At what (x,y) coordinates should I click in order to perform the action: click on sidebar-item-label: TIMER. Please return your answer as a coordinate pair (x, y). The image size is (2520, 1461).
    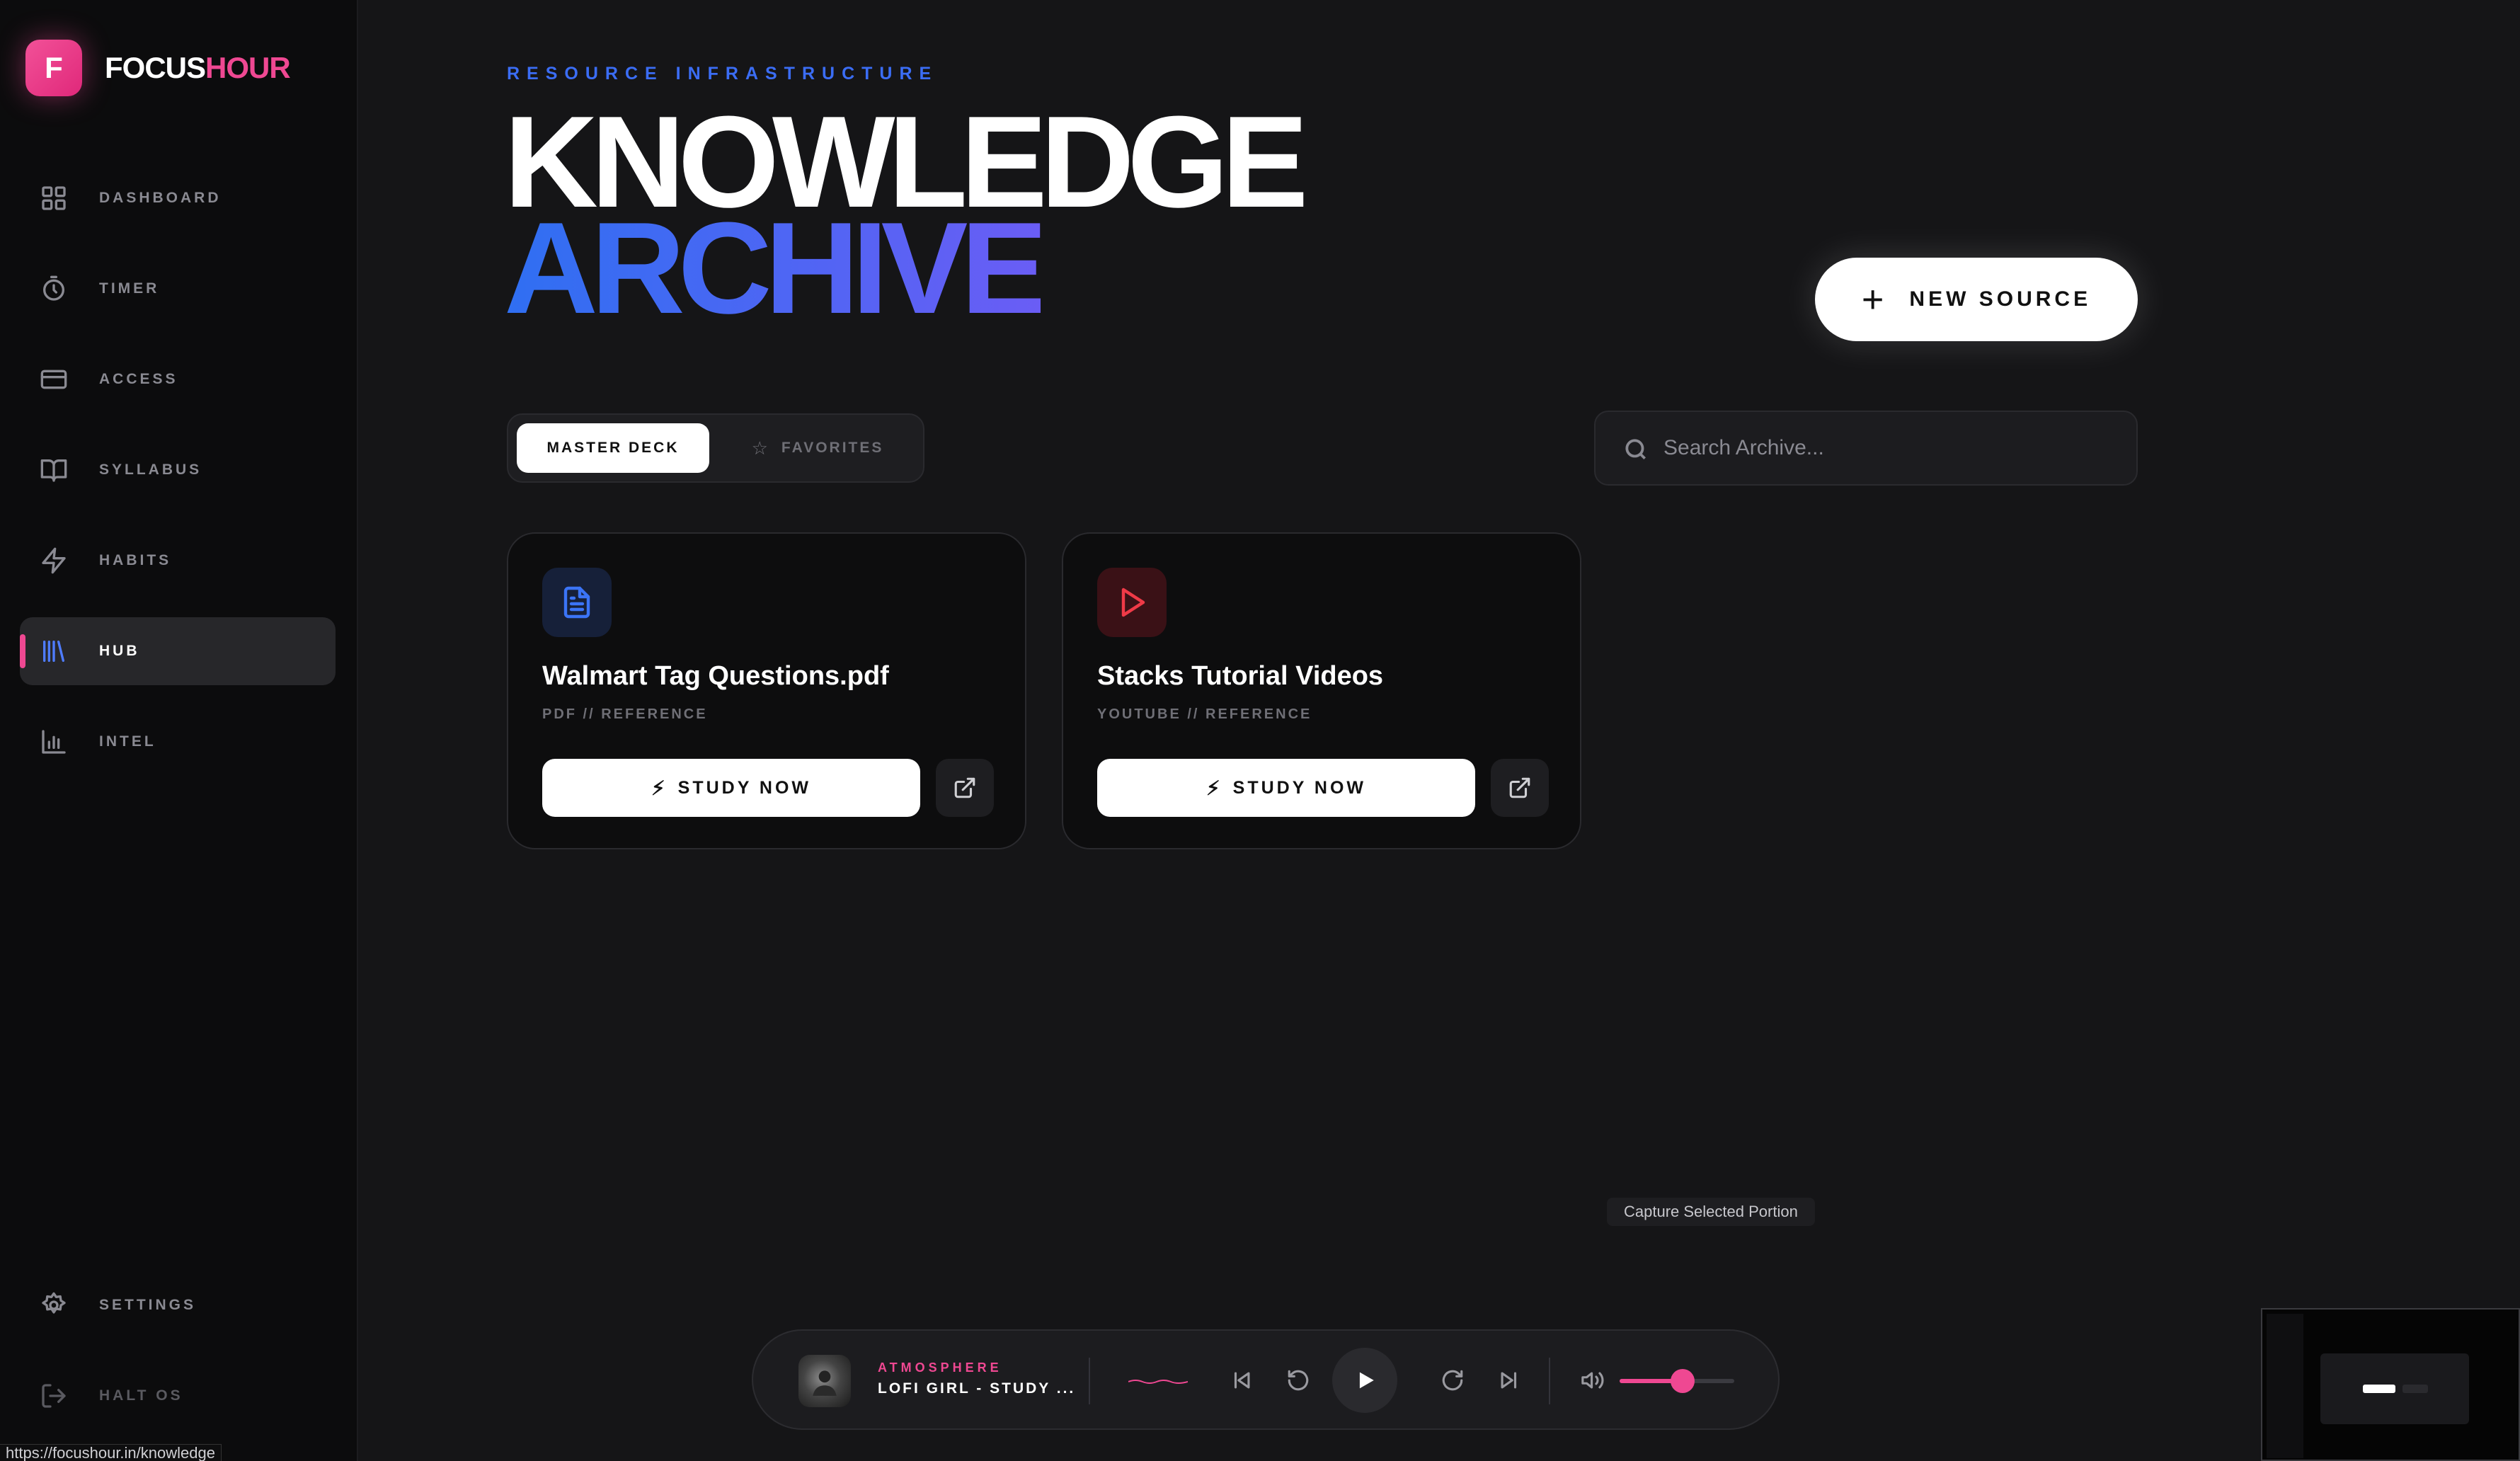
    Looking at the image, I should click on (129, 288).